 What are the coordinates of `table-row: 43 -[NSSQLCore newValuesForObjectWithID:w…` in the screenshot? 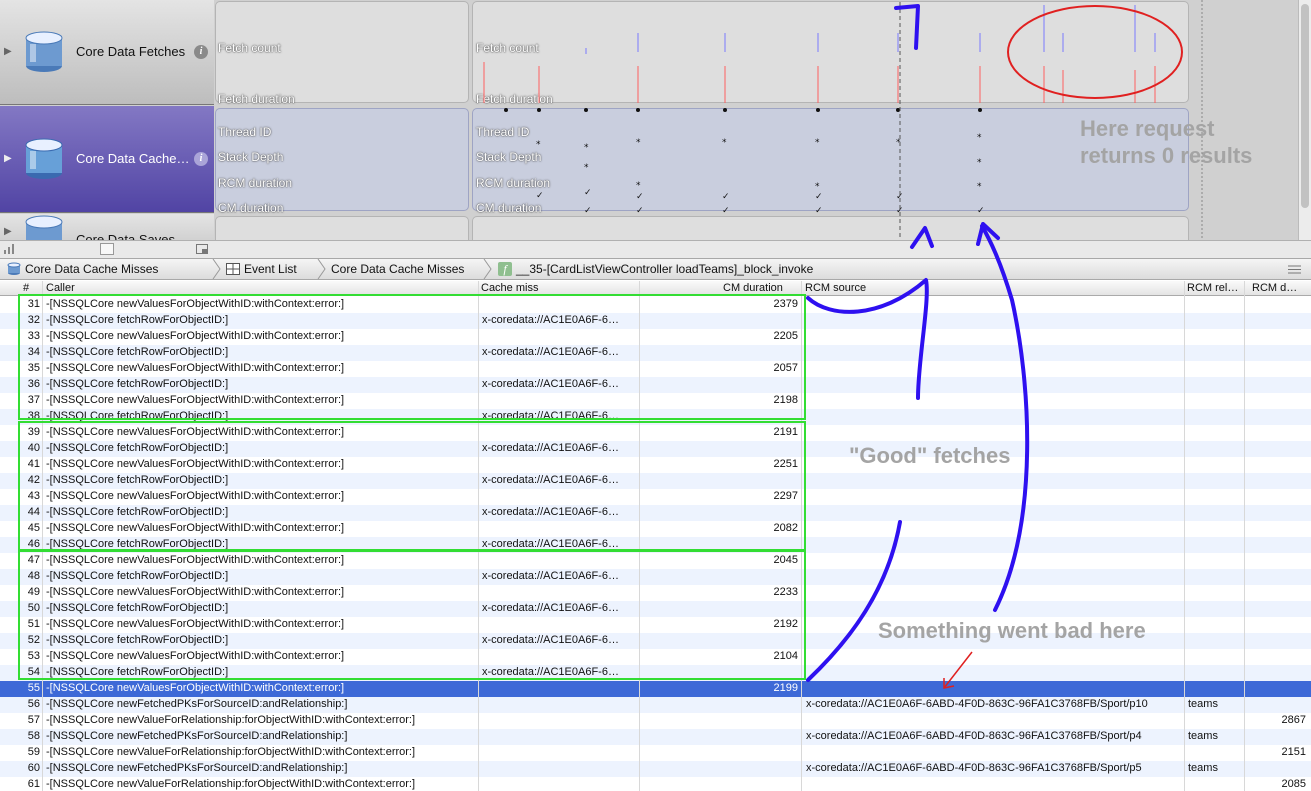 It's located at (655, 497).